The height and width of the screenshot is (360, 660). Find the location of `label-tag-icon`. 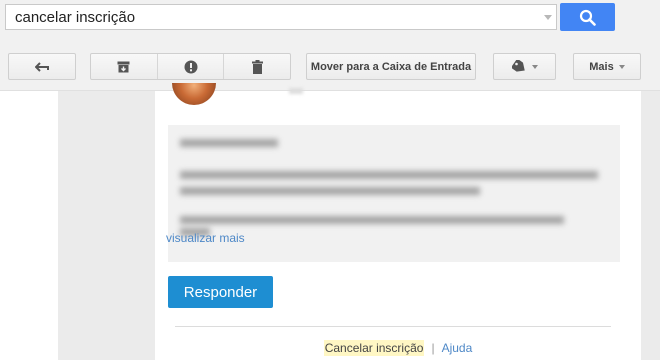

label-tag-icon is located at coordinates (518, 66).